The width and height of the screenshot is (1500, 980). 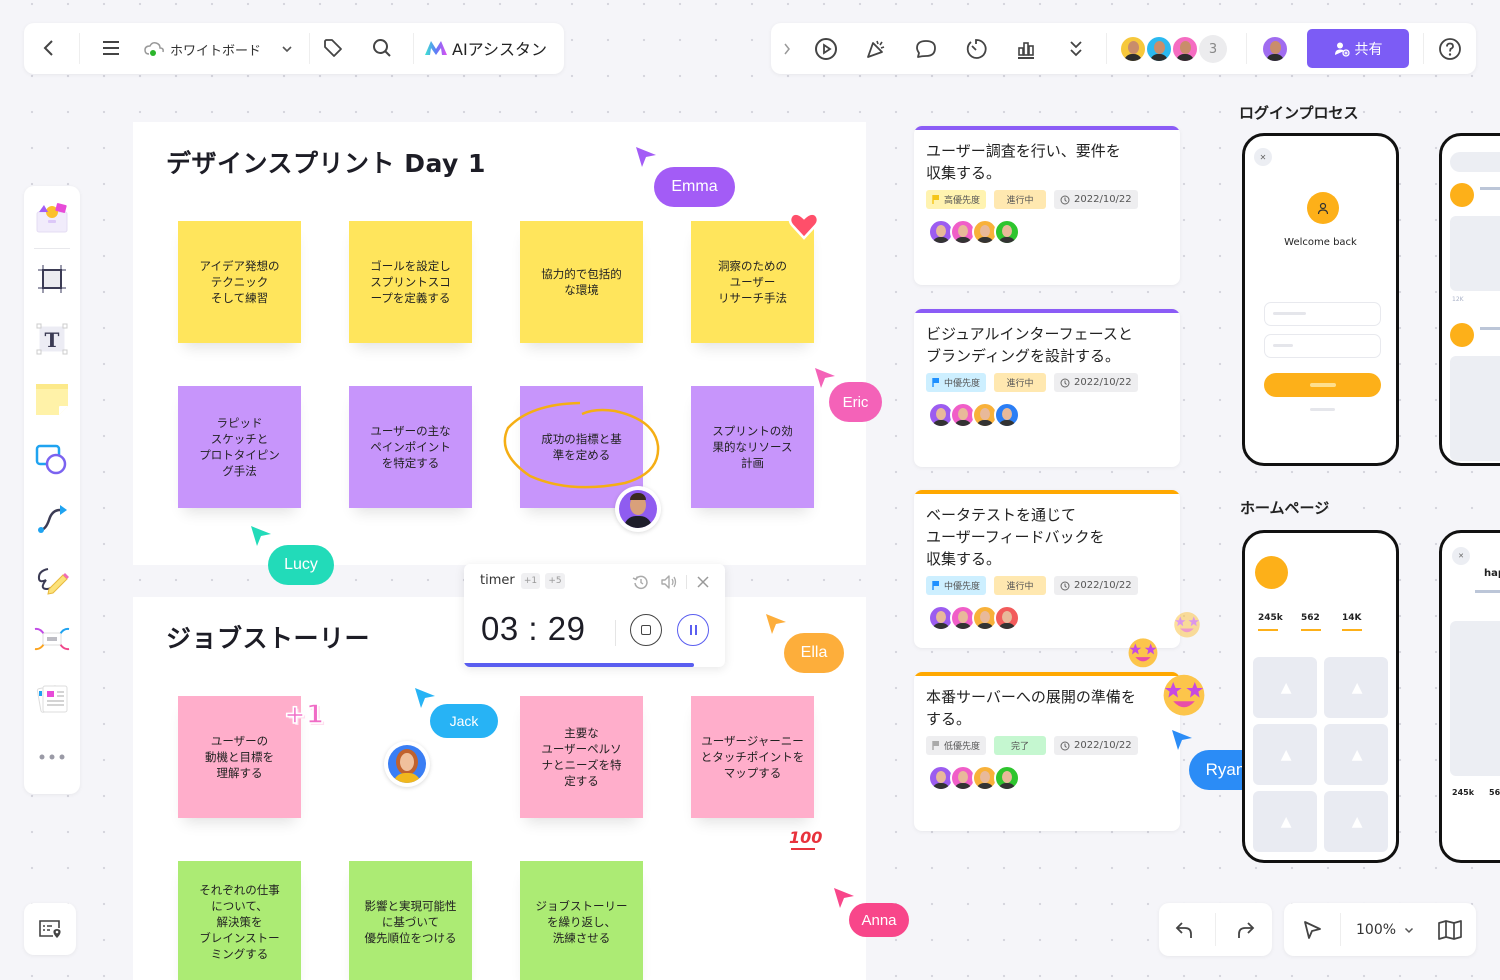 What do you see at coordinates (239, 920) in the screenshot?
I see `sticky-note: それぞれの仕事 について、 解決策を ブレインストー ミングする` at bounding box center [239, 920].